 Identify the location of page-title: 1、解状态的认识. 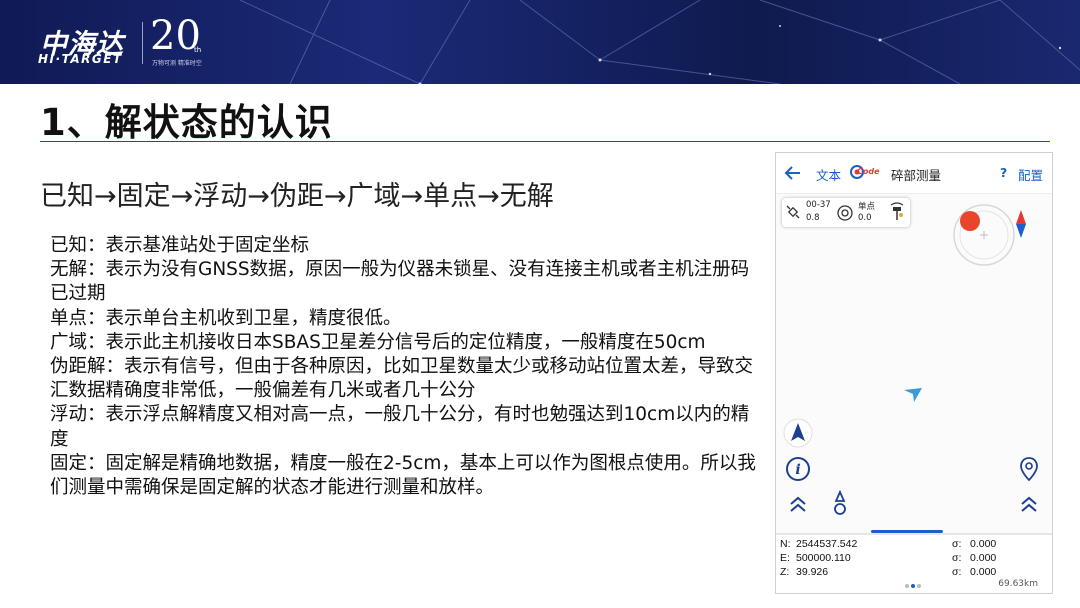
(186, 122).